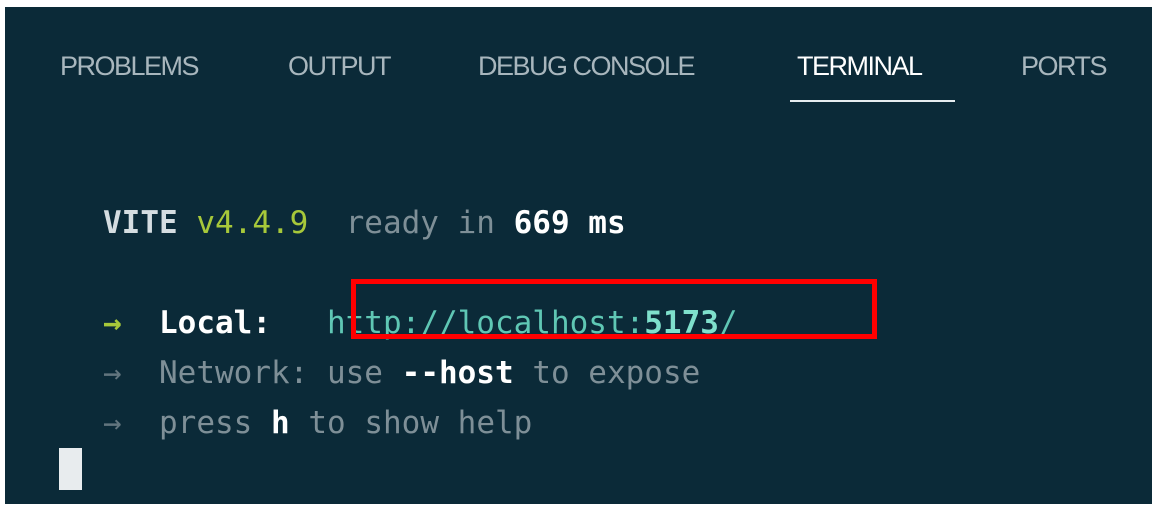 The height and width of the screenshot is (510, 1152). I want to click on vite-version: v4.4.9, so click(252, 223).